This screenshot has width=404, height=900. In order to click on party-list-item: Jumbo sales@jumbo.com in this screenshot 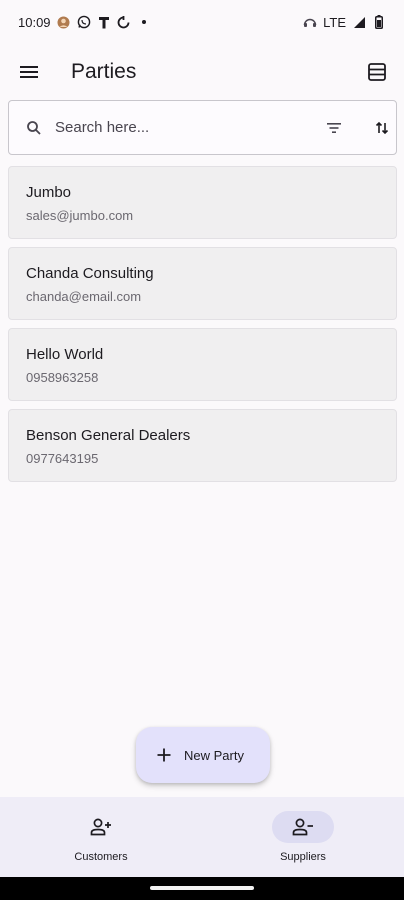, I will do `click(202, 202)`.